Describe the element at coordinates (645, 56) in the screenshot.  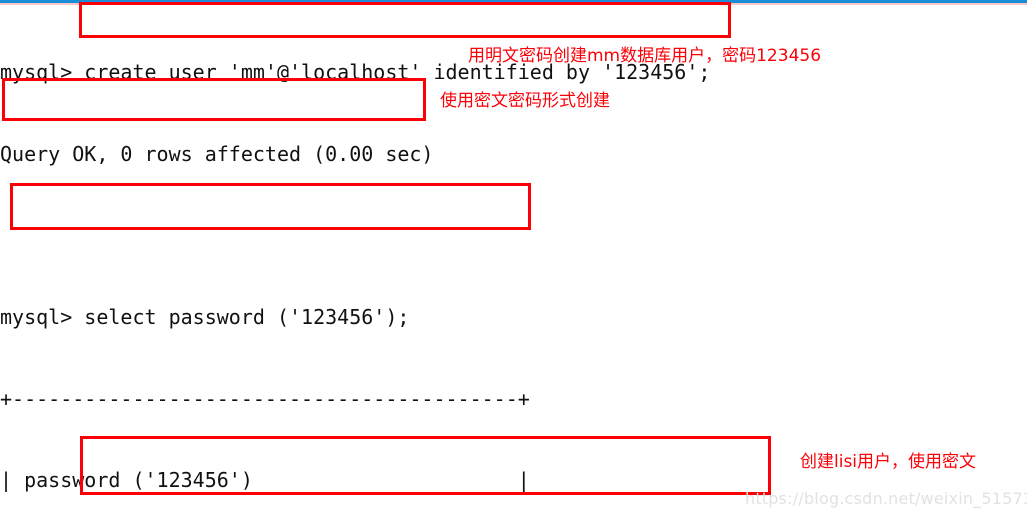
I see `create-mm-user-note: 用明文密码创建mm数据库用户，密码123456` at that location.